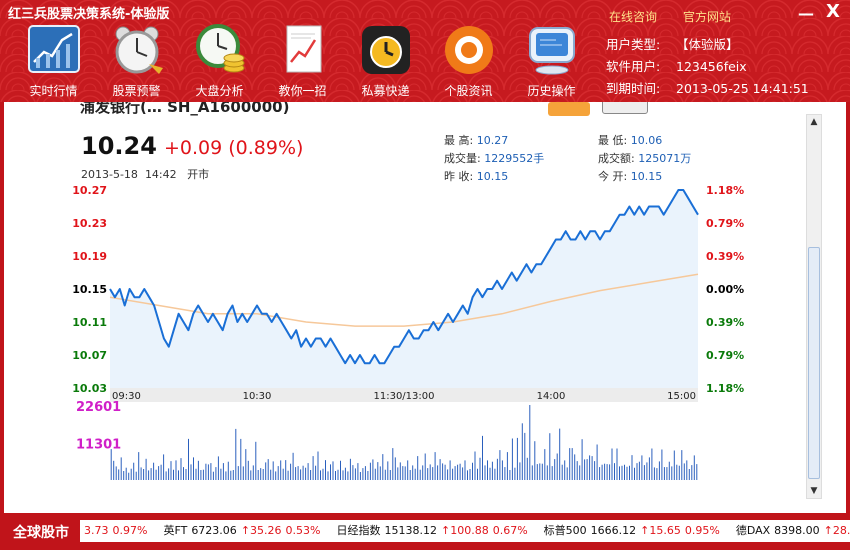 This screenshot has height=550, width=850. What do you see at coordinates (814, 122) in the screenshot?
I see `scroll-up-arrow-icon: ▲` at bounding box center [814, 122].